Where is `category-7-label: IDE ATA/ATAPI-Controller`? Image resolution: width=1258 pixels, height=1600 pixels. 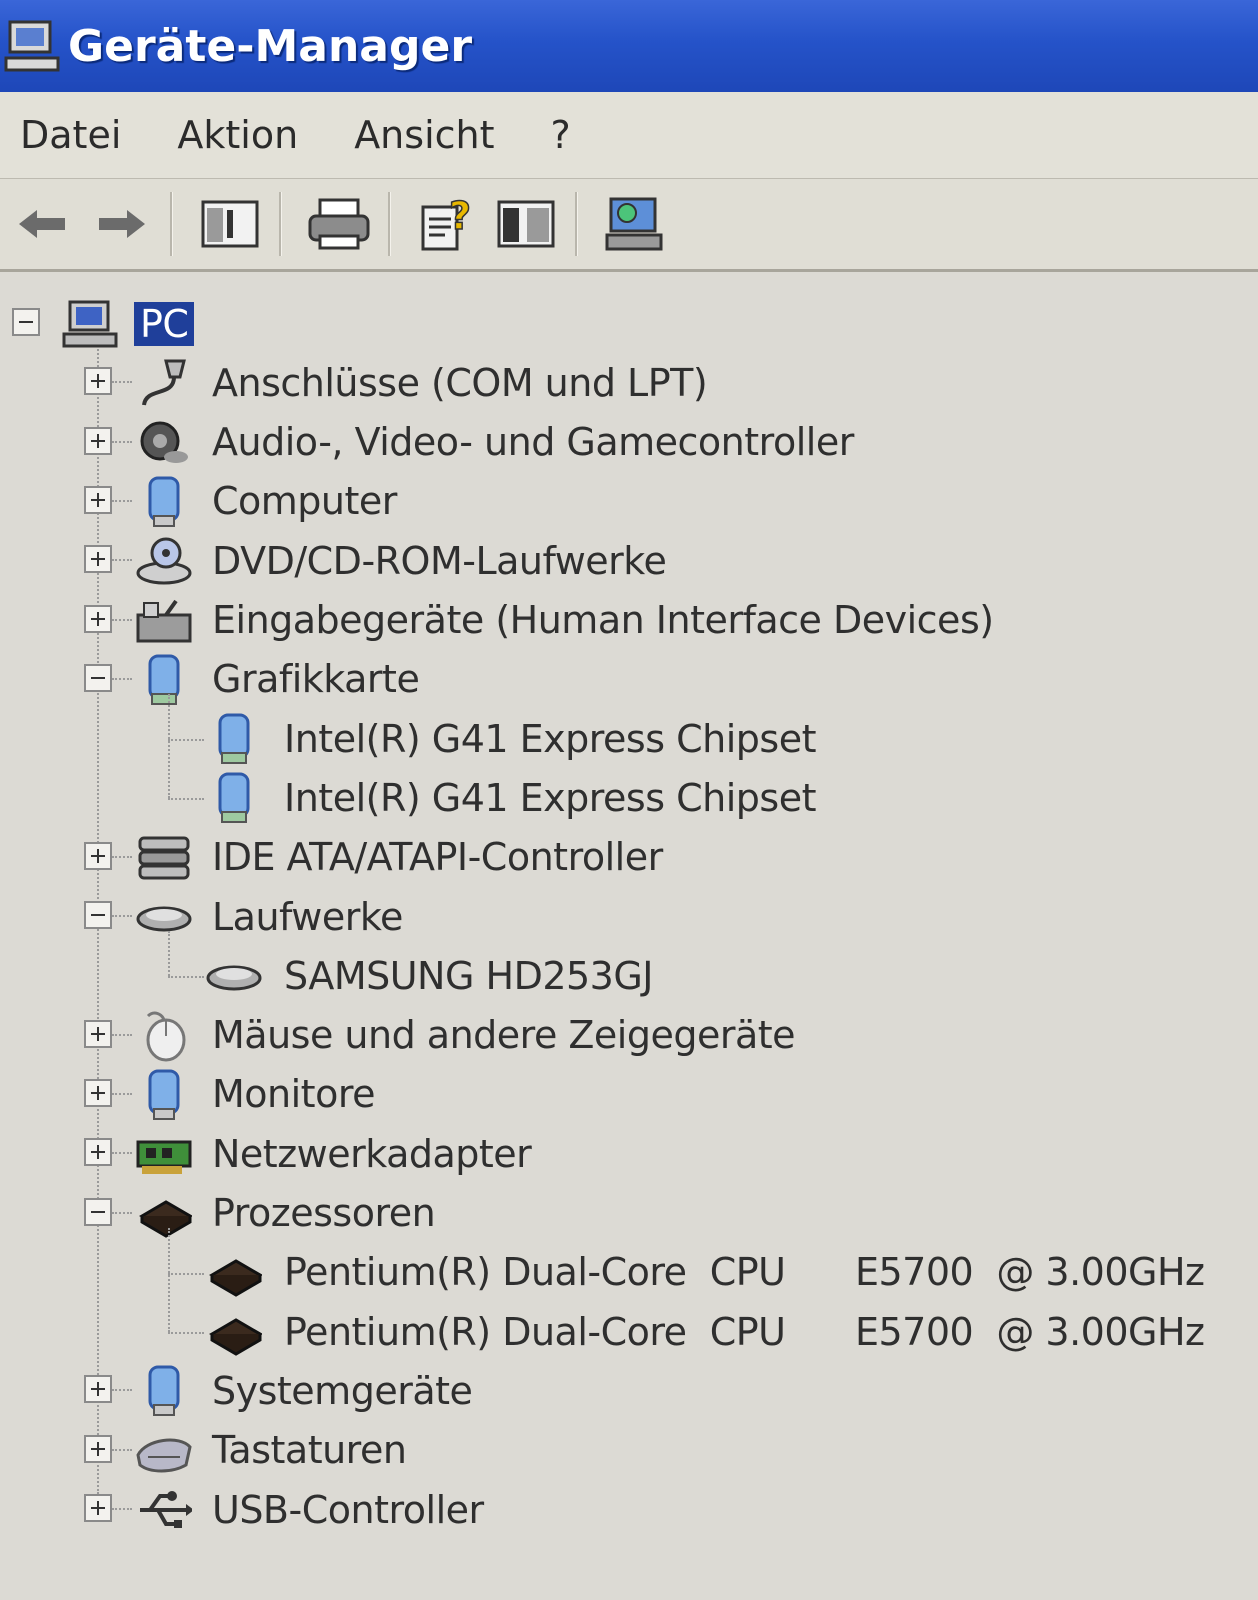
category-7-label: IDE ATA/ATAPI-Controller is located at coordinates (437, 857).